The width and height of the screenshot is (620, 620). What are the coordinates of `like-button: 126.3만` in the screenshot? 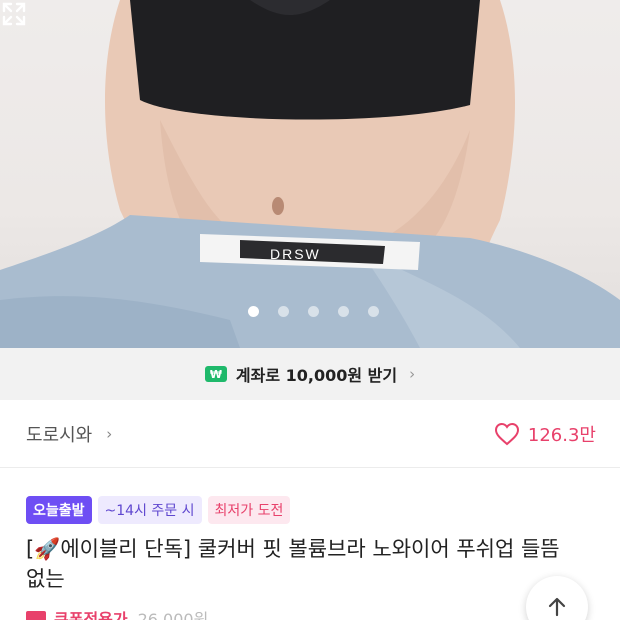 It's located at (545, 434).